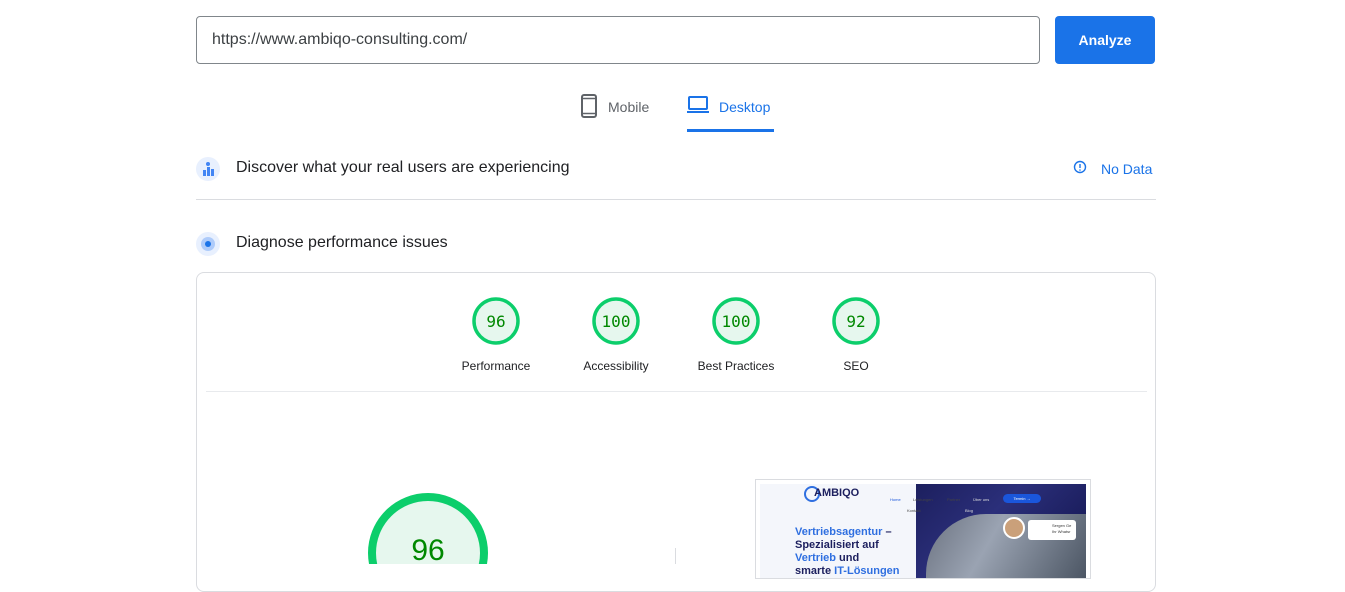 This screenshot has width=1345, height=592. I want to click on analyze-button: Analyze, so click(1105, 40).